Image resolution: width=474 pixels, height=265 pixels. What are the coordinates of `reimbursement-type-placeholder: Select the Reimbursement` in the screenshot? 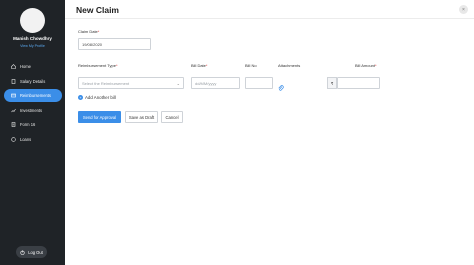 It's located at (106, 83).